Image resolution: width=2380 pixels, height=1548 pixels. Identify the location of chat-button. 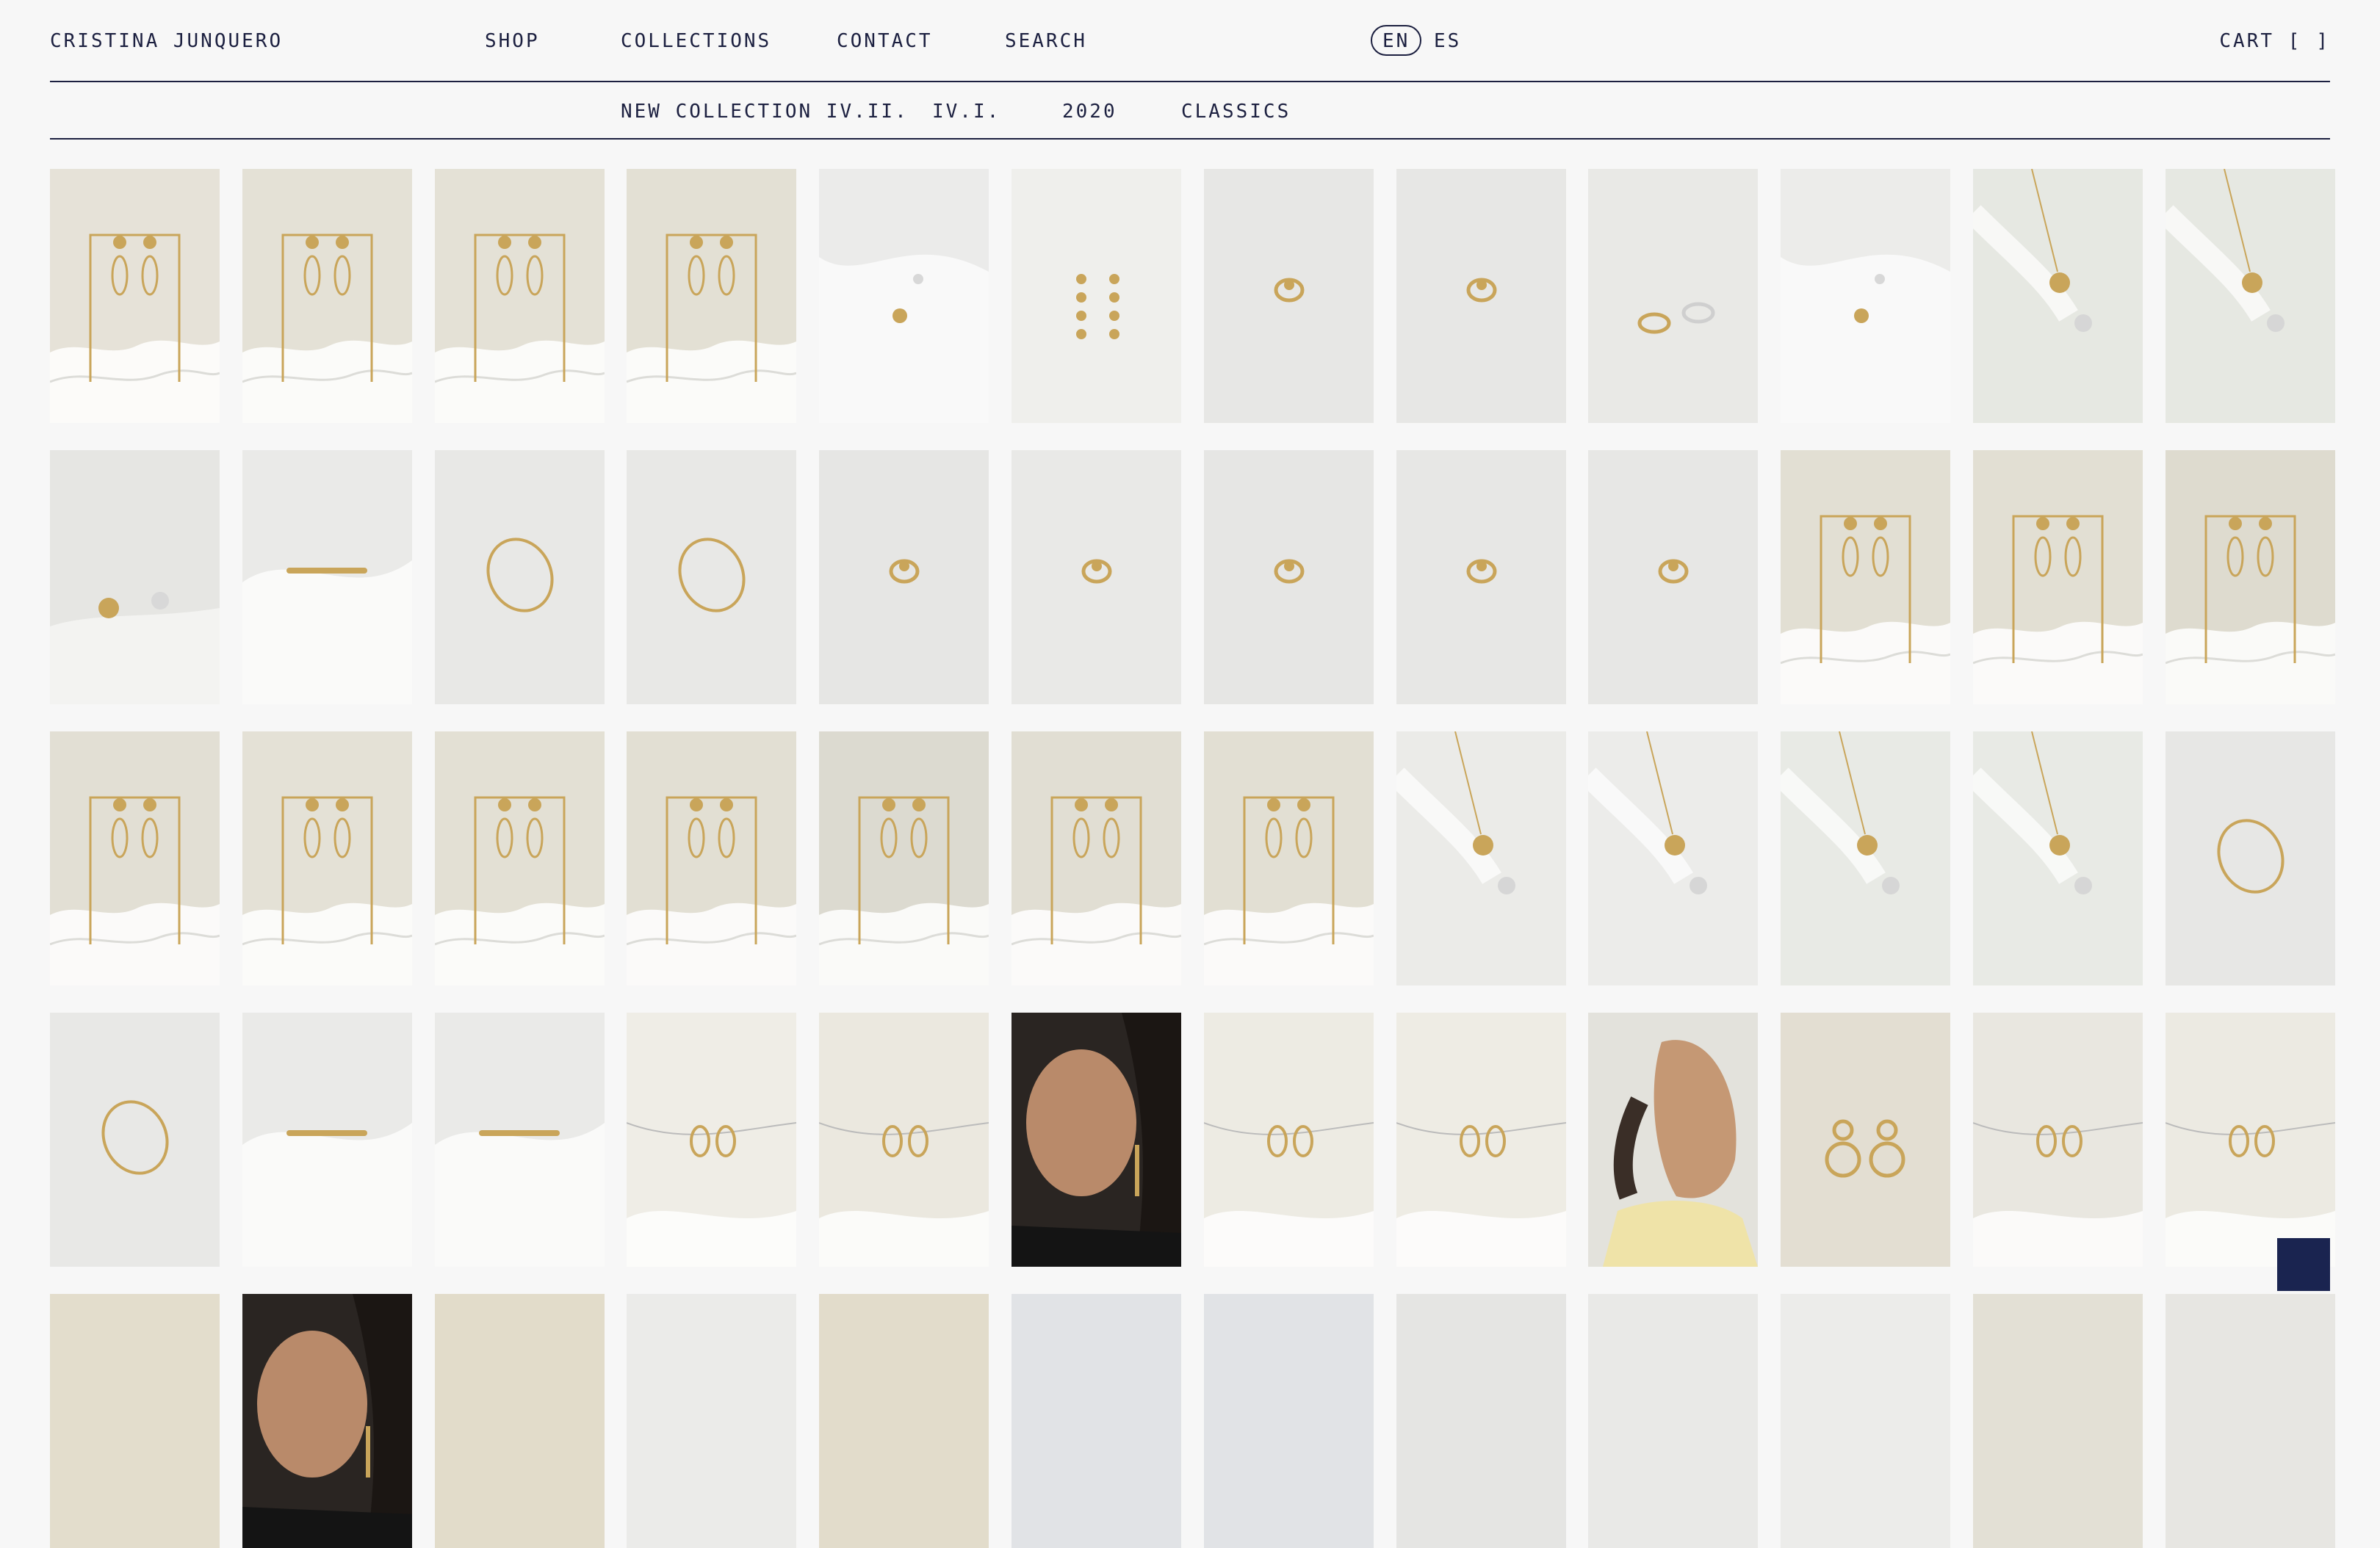
(2304, 1264).